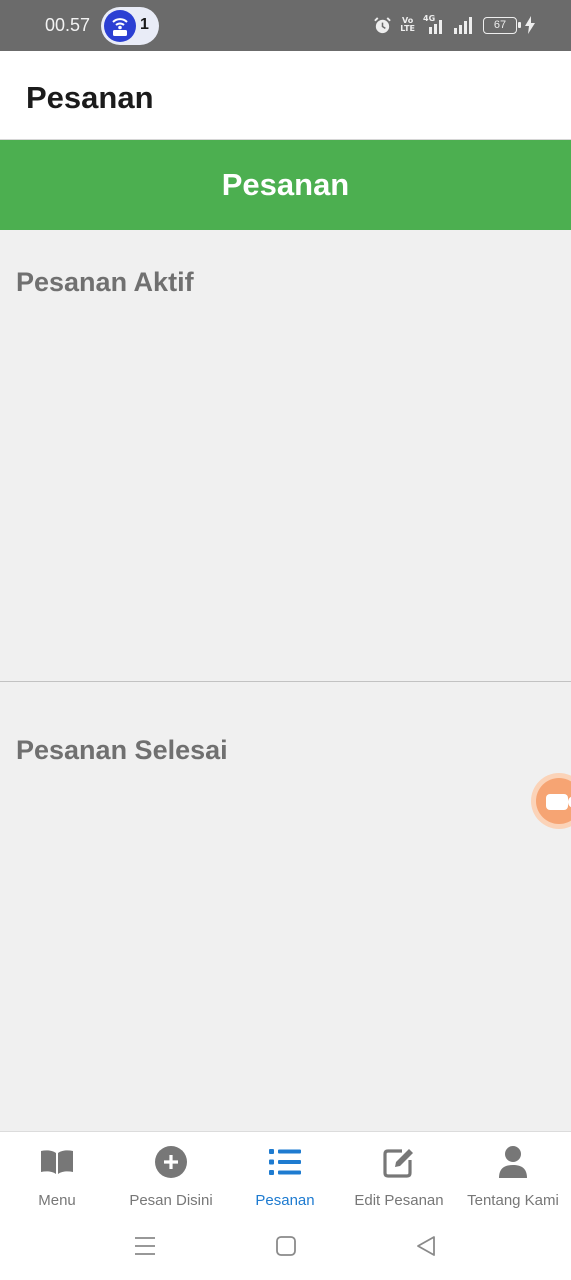 The height and width of the screenshot is (1280, 571). I want to click on nav-item-edit-pesanan: Edit Pesanan, so click(399, 1177).